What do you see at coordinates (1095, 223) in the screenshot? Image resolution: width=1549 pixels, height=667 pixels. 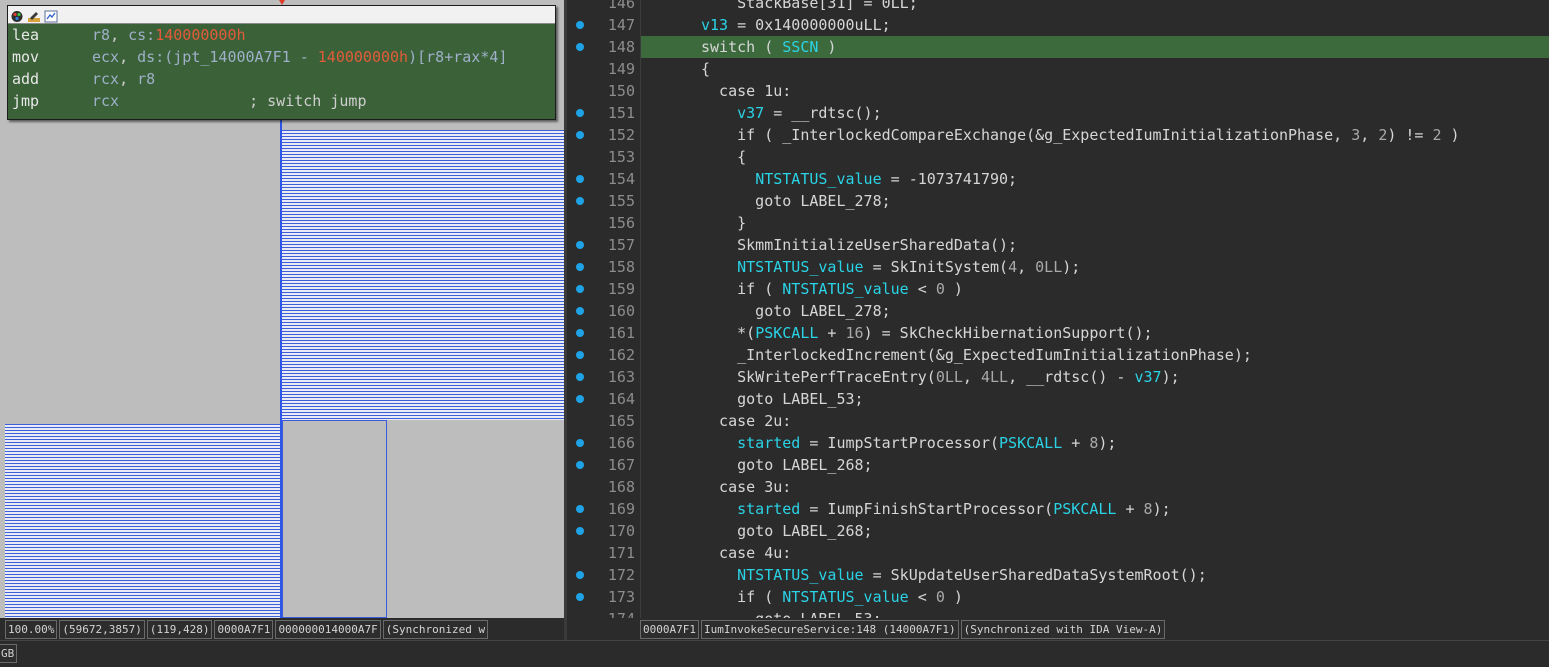 I see `code-text: }` at bounding box center [1095, 223].